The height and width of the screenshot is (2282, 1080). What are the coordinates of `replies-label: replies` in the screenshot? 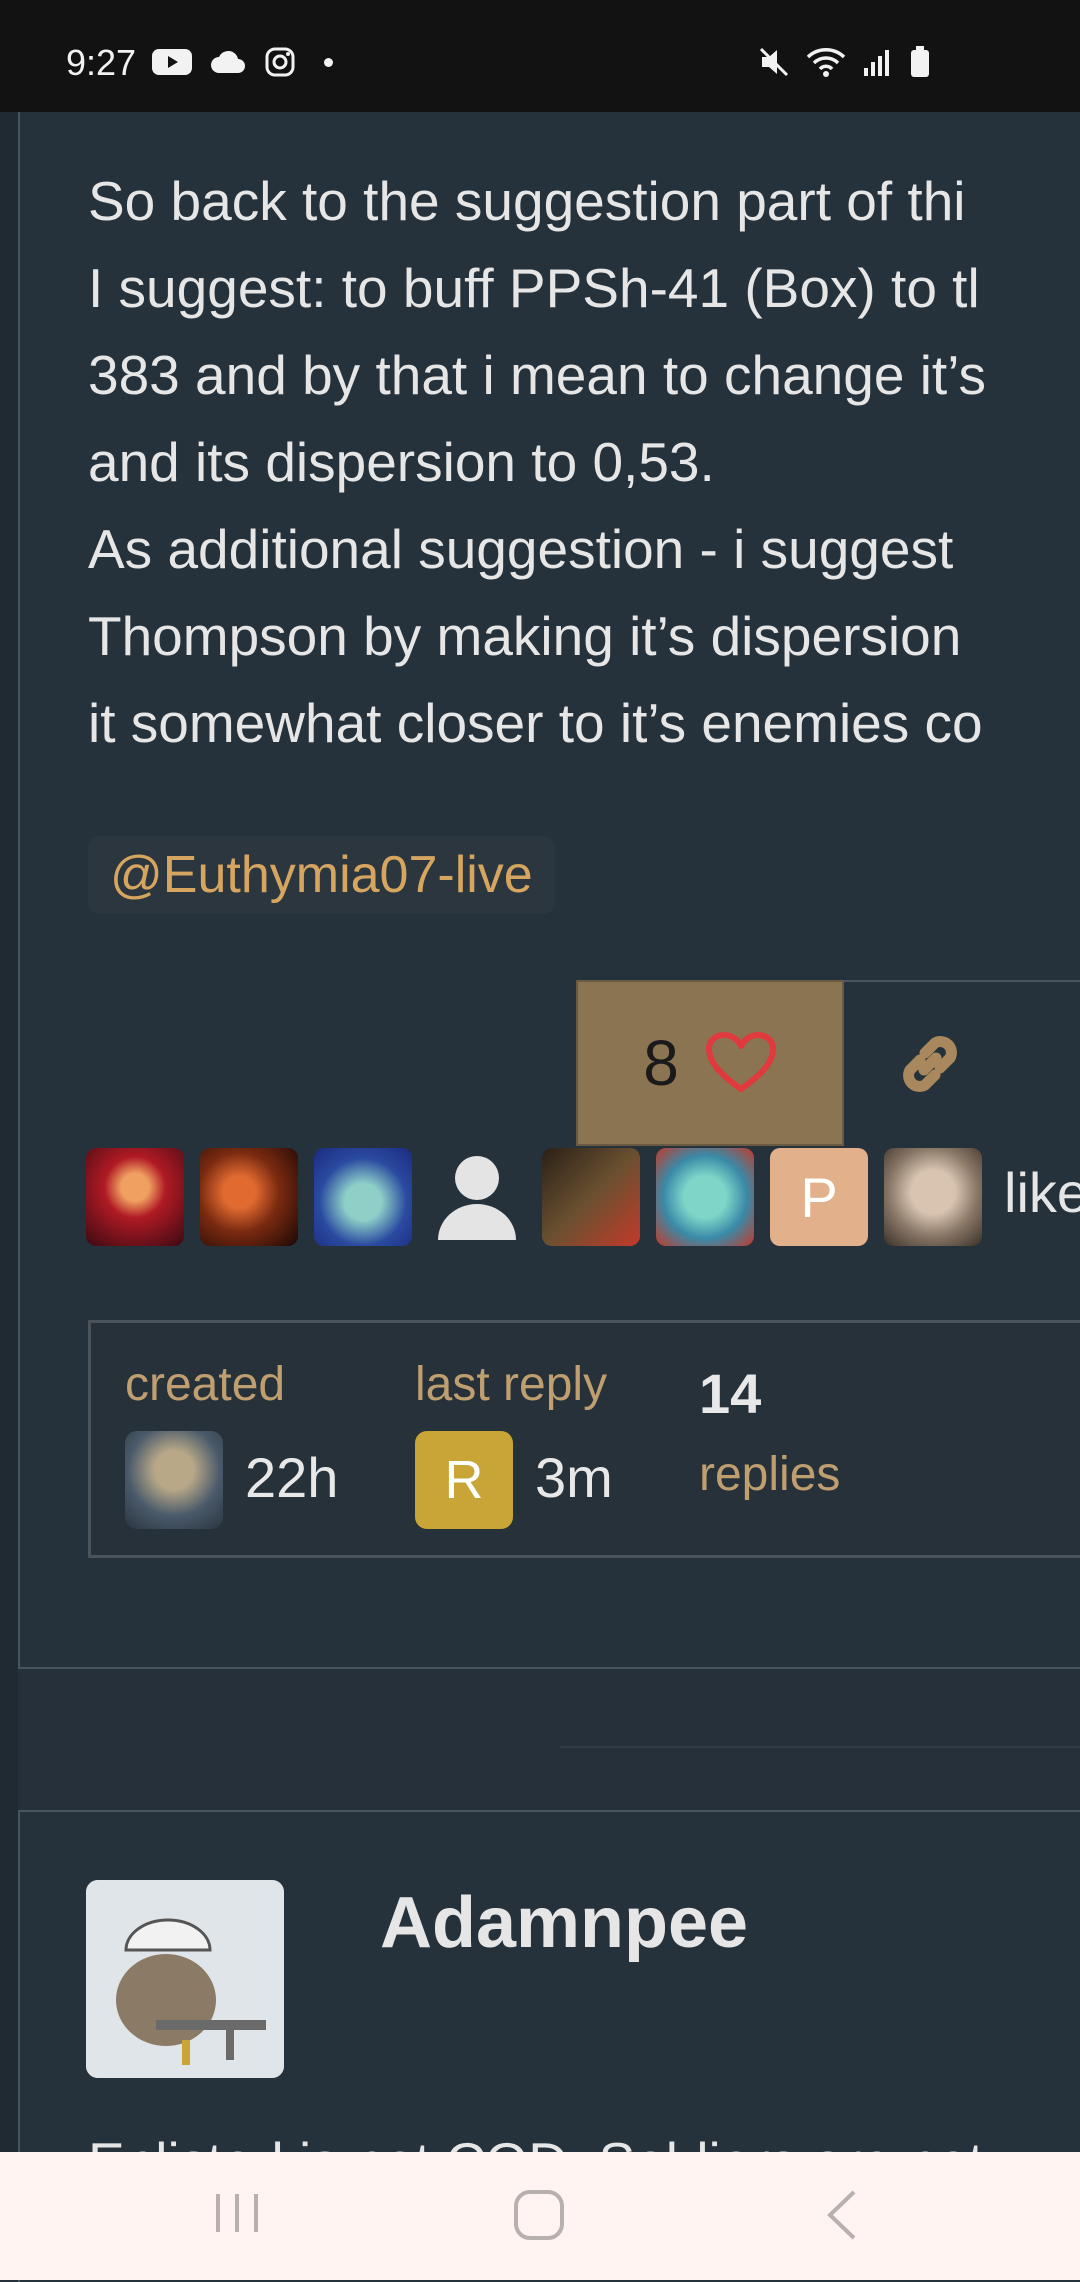 It's located at (770, 1474).